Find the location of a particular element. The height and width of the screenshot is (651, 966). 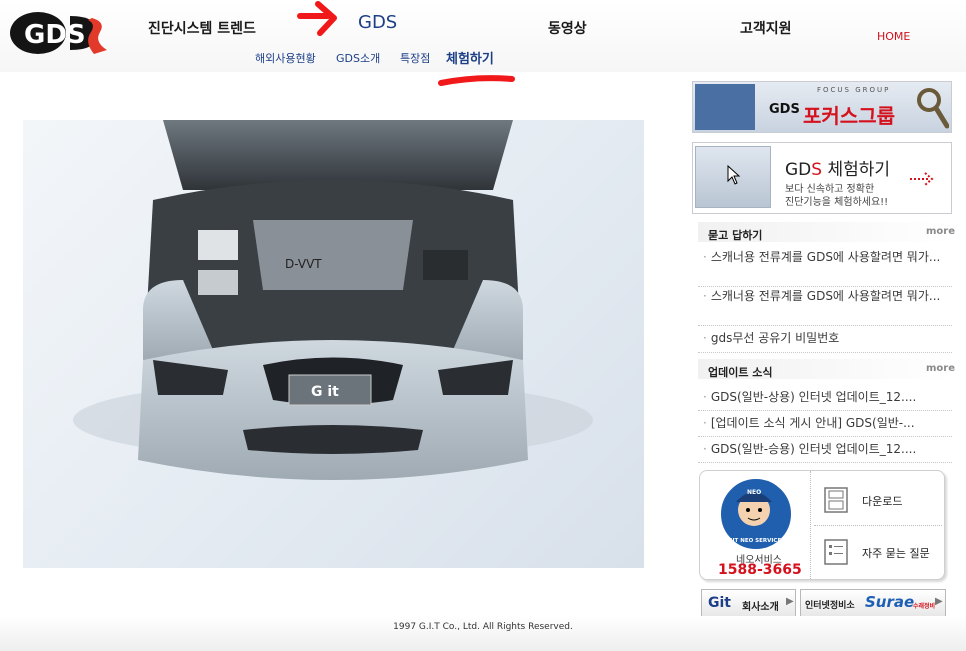

home-link: HOME is located at coordinates (893, 36).